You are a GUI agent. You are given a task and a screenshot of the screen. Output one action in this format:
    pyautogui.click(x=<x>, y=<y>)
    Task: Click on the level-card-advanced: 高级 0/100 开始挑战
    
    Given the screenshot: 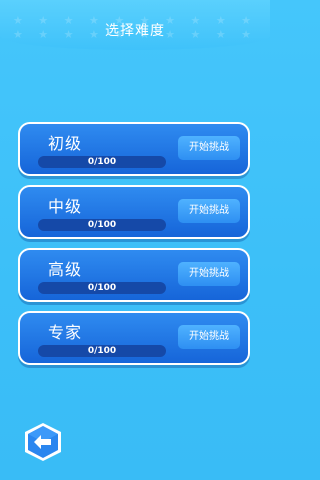 What is the action you would take?
    pyautogui.click(x=134, y=275)
    